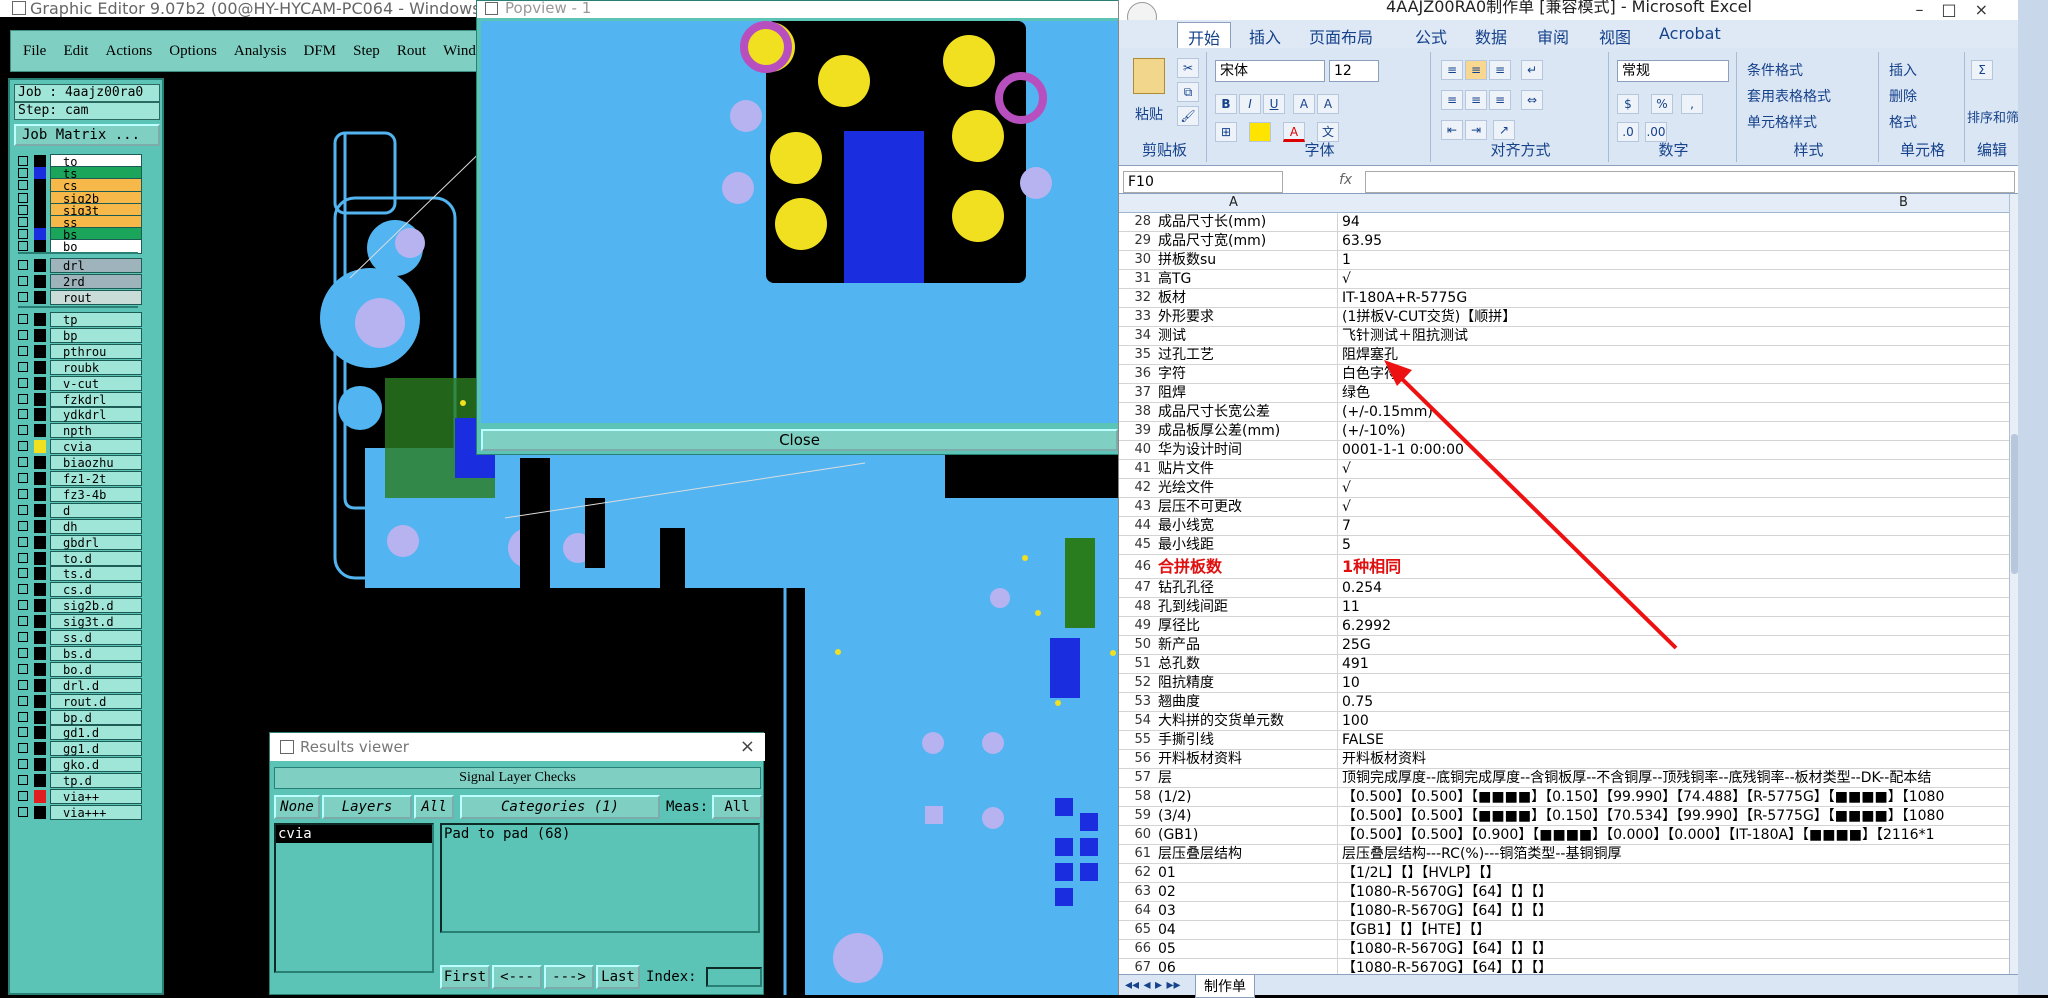 The width and height of the screenshot is (2048, 998). Describe the element at coordinates (1246, 374) in the screenshot. I see `cell-a: 字符` at that location.